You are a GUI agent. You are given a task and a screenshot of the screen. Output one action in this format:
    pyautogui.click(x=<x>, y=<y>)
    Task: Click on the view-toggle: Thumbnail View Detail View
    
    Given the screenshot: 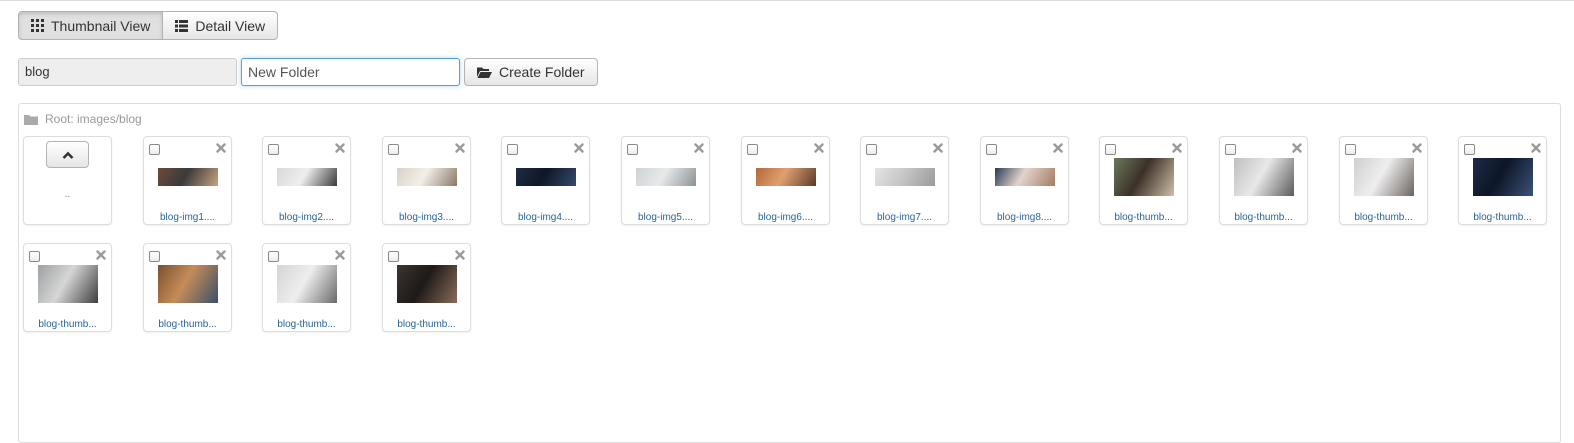 What is the action you would take?
    pyautogui.click(x=148, y=25)
    